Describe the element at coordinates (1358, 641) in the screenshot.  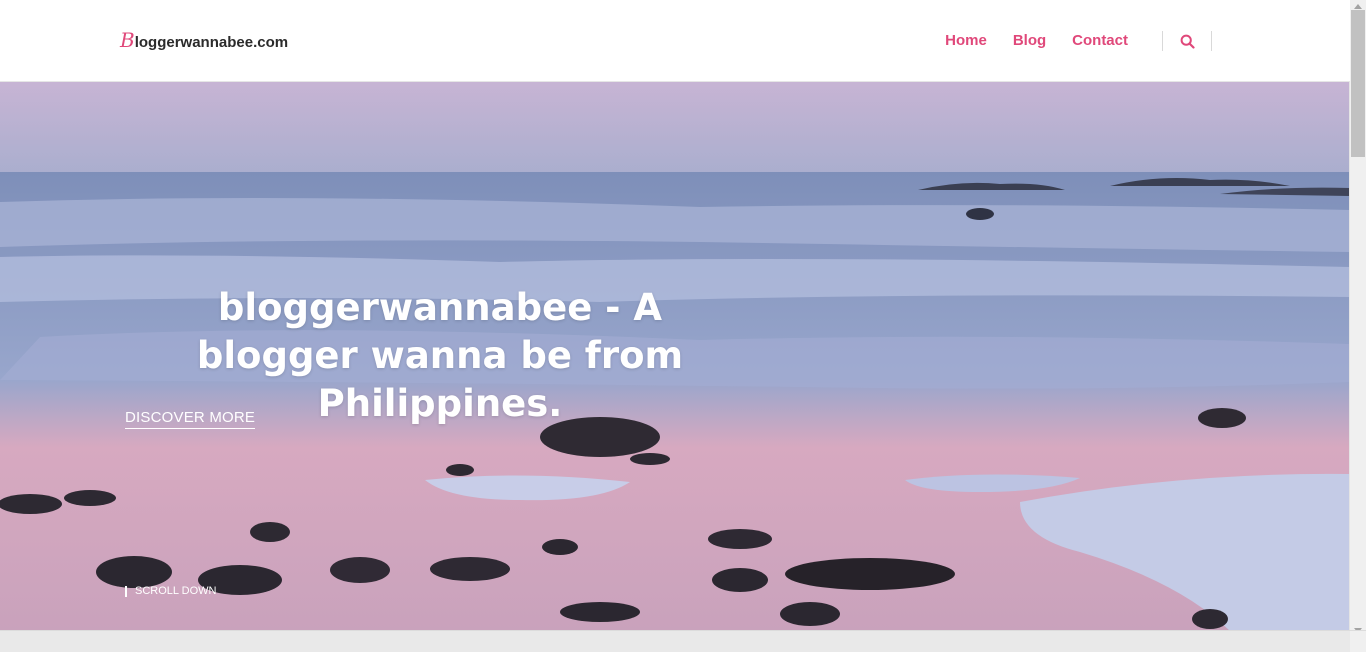
I see `scrollbar-corner` at that location.